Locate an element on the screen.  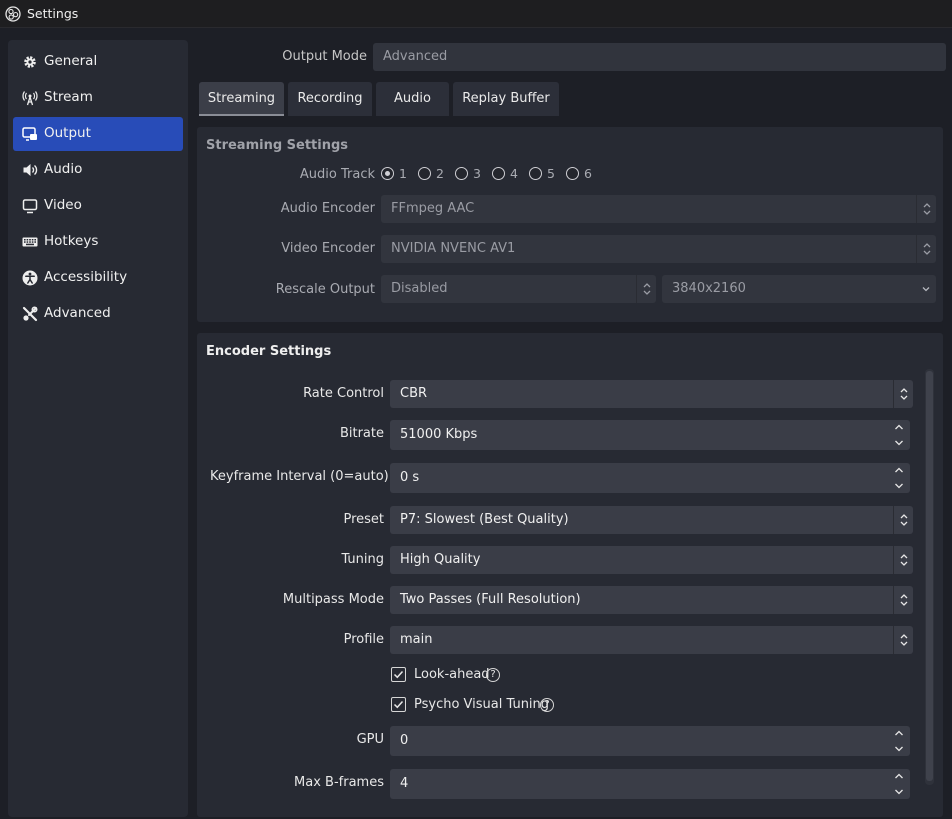
tuning-label: Tuning is located at coordinates (362, 559).